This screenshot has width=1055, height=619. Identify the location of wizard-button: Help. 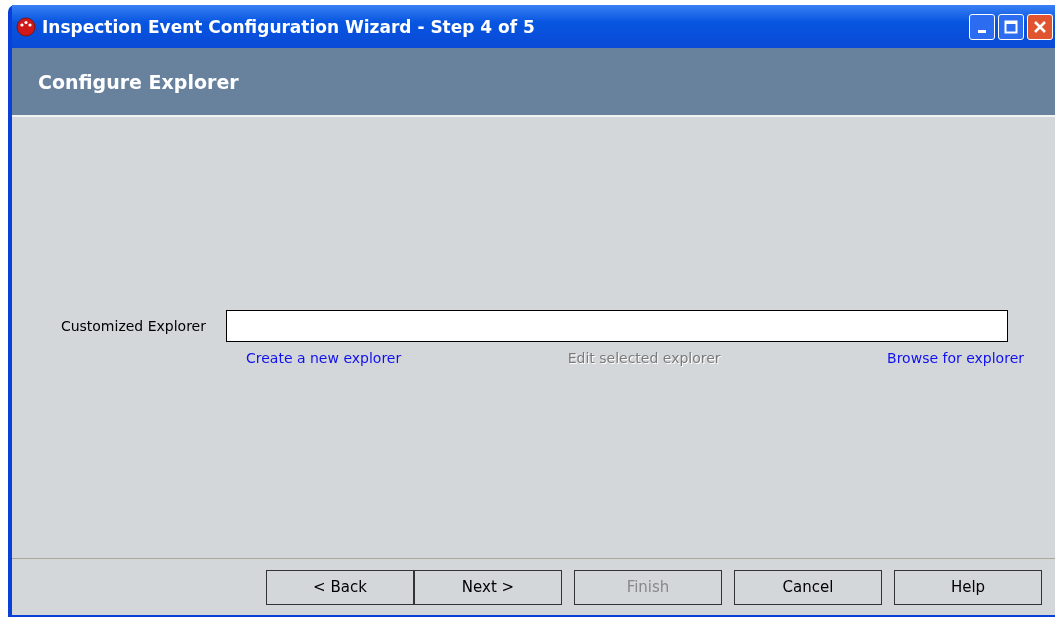
(968, 587).